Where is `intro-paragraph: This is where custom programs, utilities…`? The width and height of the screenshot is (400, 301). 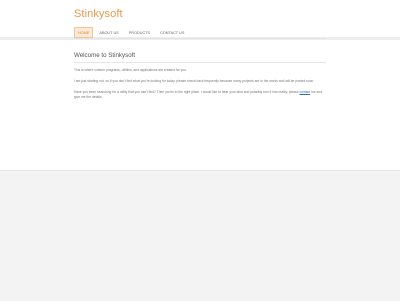 intro-paragraph: This is where custom programs, utilities… is located at coordinates (130, 70).